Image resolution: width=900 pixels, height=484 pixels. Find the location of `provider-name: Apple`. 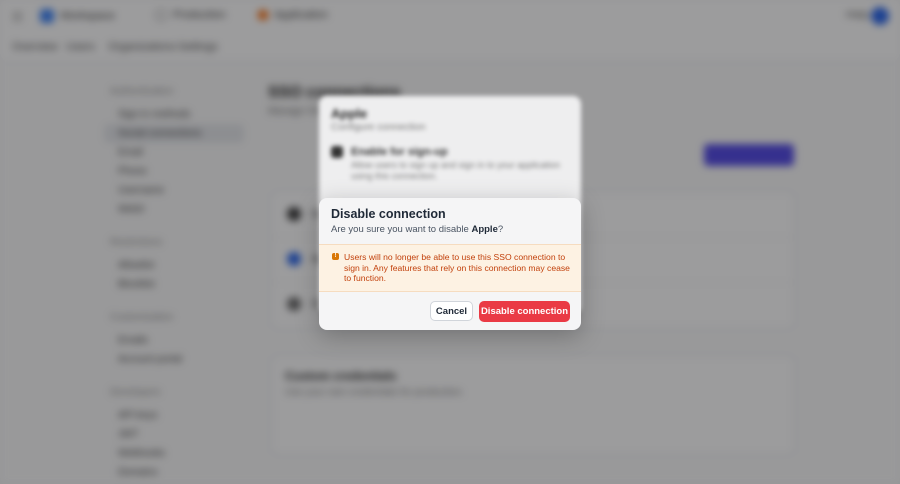

provider-name: Apple is located at coordinates (484, 229).